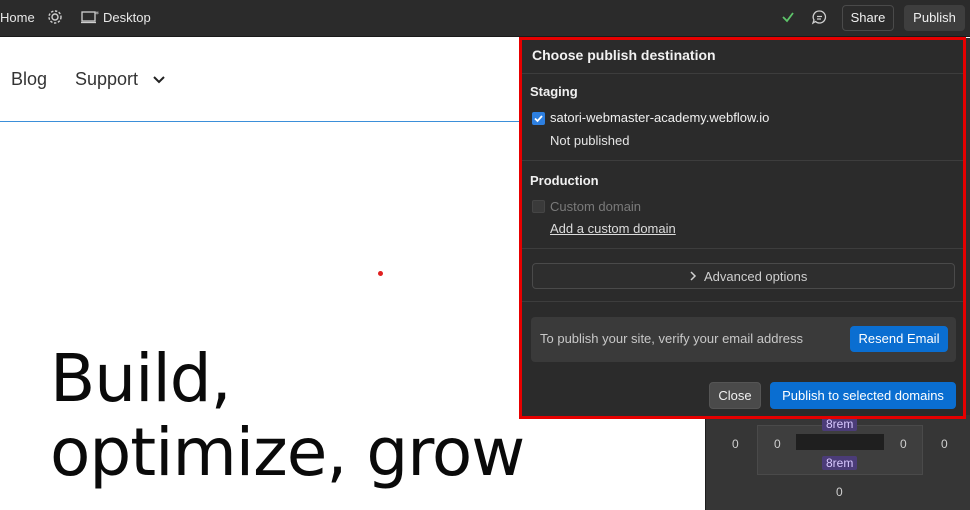 Image resolution: width=970 pixels, height=510 pixels. Describe the element at coordinates (840, 424) in the screenshot. I see `padding-top-value: 8rem` at that location.